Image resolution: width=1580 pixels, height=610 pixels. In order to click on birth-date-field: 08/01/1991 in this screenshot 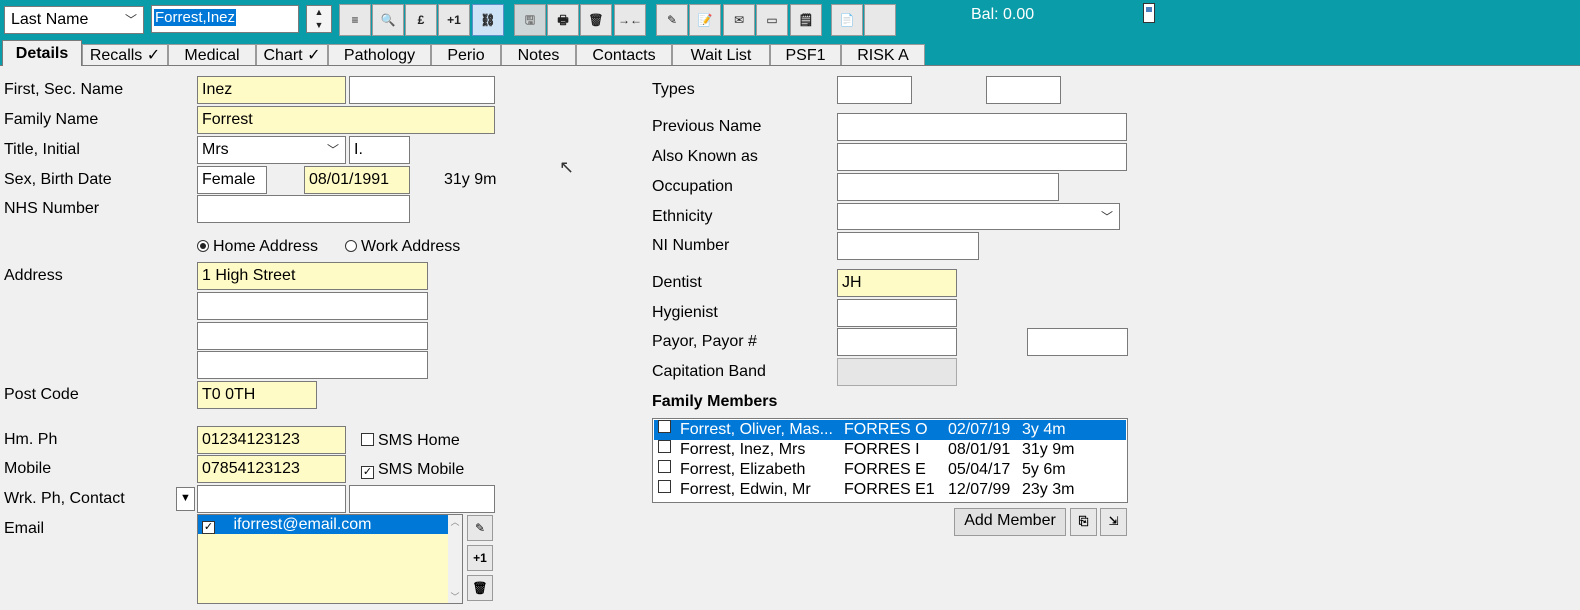, I will do `click(357, 180)`.